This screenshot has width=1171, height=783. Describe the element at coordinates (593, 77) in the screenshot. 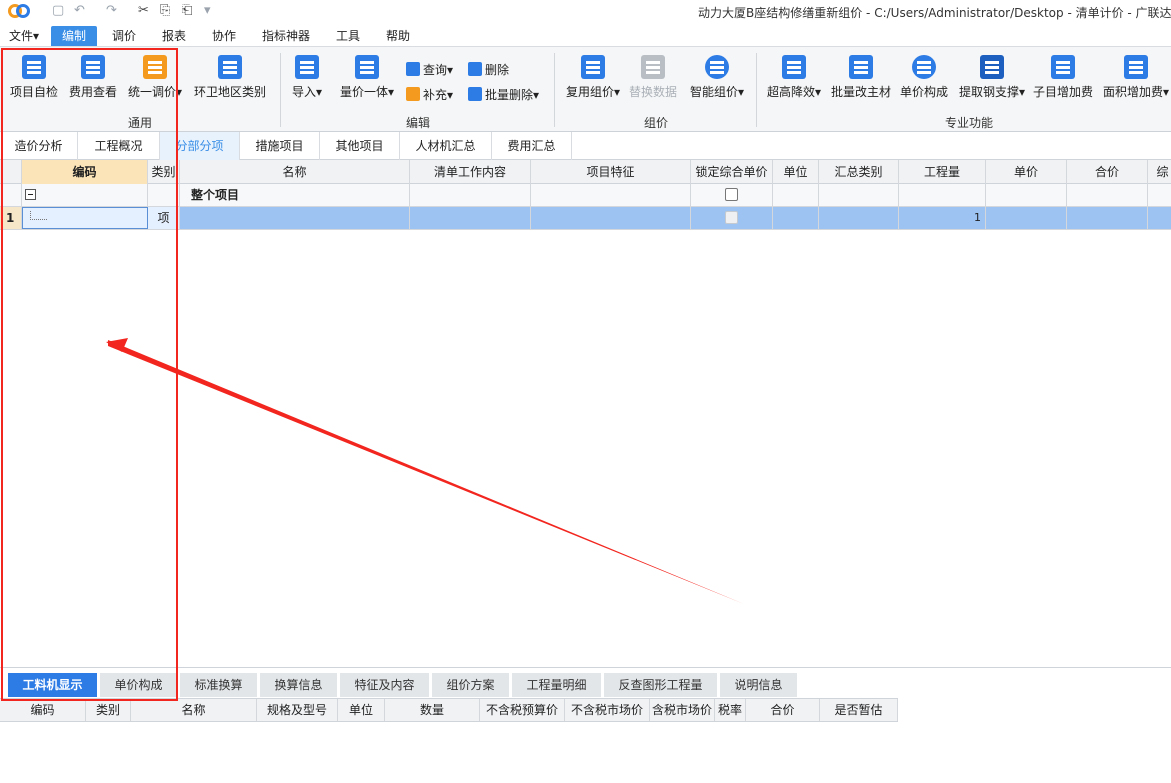

I see `reuse-pricing-button: 复用组价▾` at that location.